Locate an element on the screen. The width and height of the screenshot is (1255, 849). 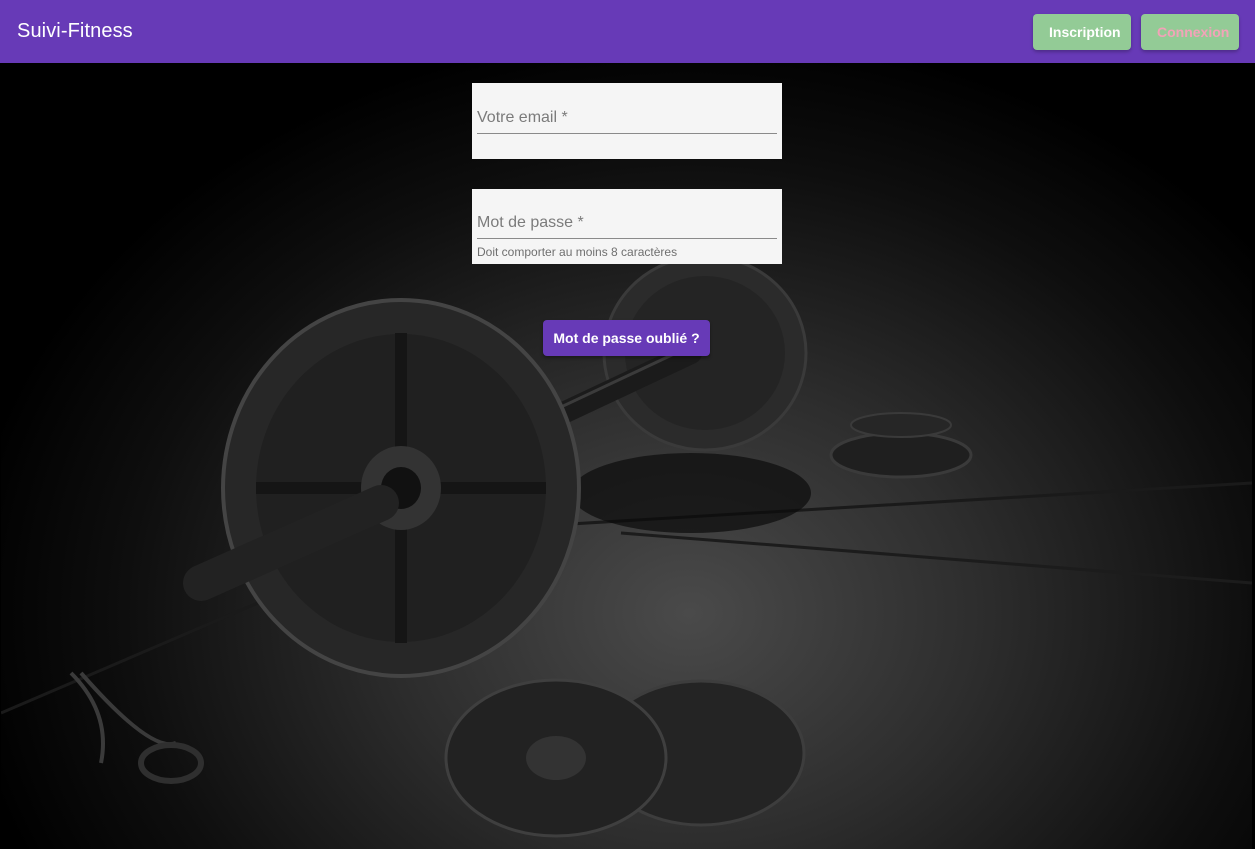
inscription-button: Inscription is located at coordinates (1082, 31).